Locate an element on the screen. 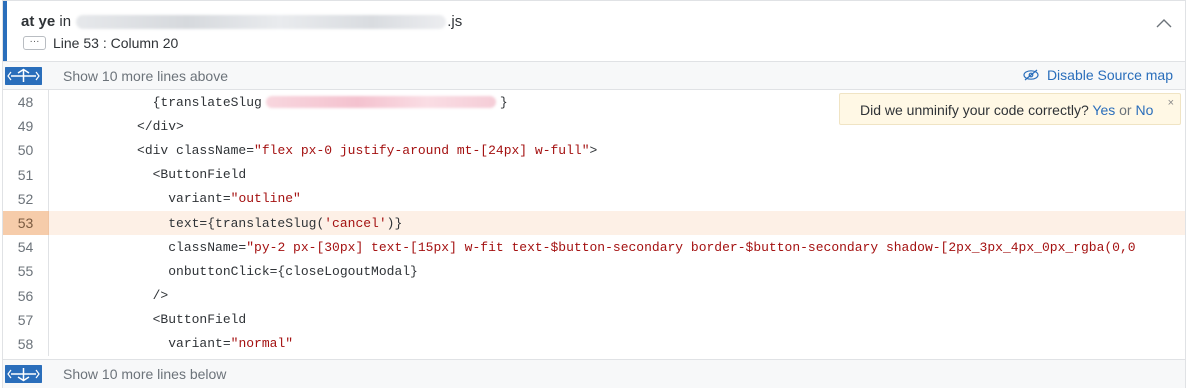 This screenshot has width=1200, height=391. line-number: 58 is located at coordinates (26, 344).